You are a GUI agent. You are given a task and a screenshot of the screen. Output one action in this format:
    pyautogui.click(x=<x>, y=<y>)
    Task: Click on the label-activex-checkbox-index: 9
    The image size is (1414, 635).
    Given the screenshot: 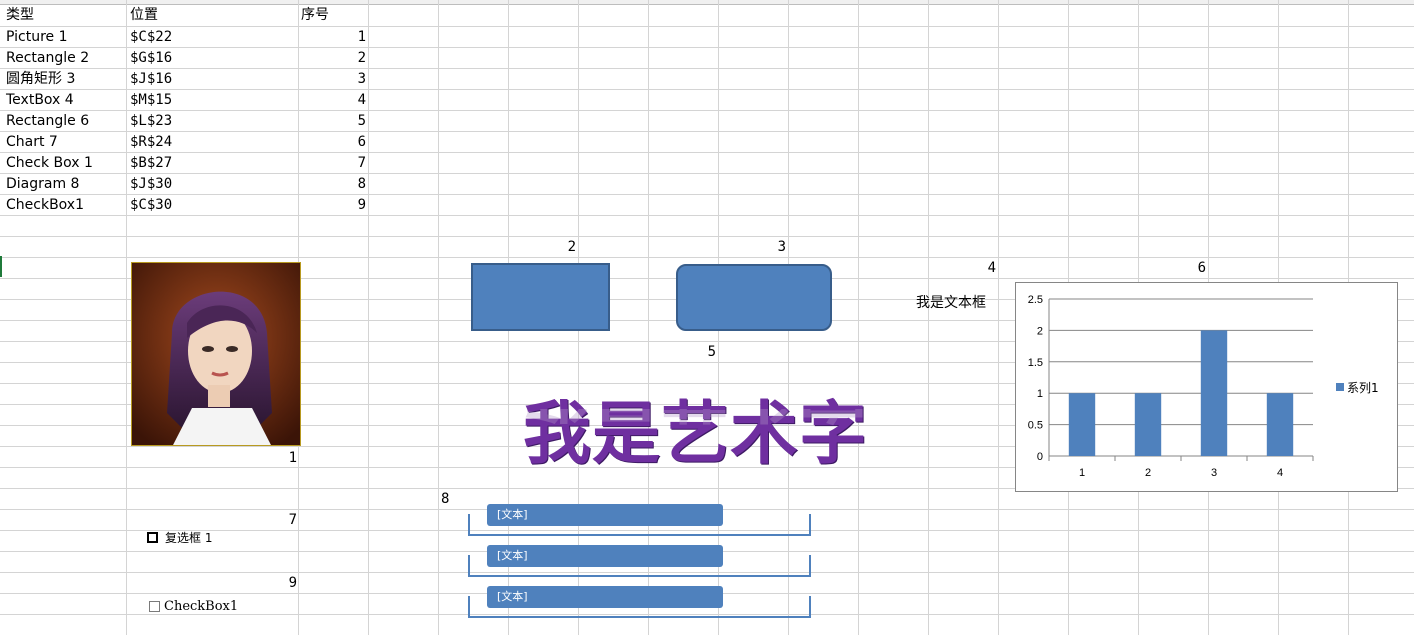 What is the action you would take?
    pyautogui.click(x=292, y=583)
    